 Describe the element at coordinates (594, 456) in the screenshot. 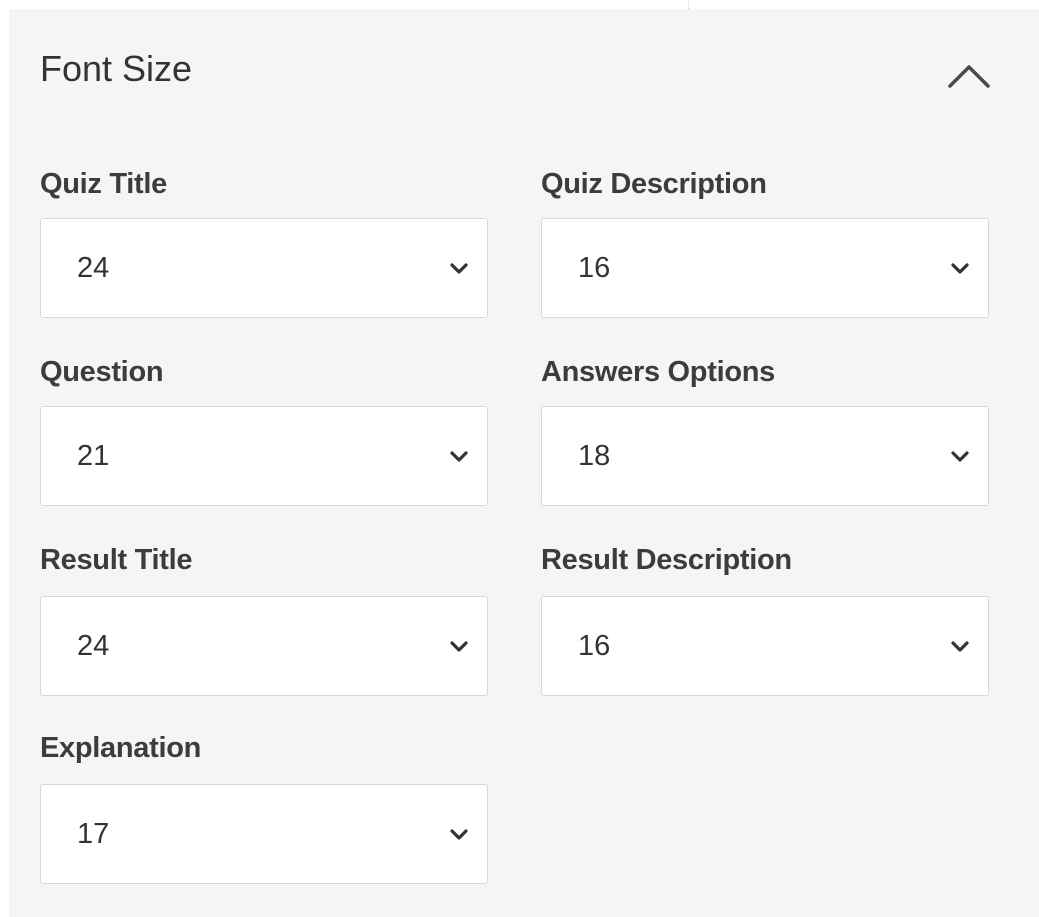

I see `answers-options-value: 18` at that location.